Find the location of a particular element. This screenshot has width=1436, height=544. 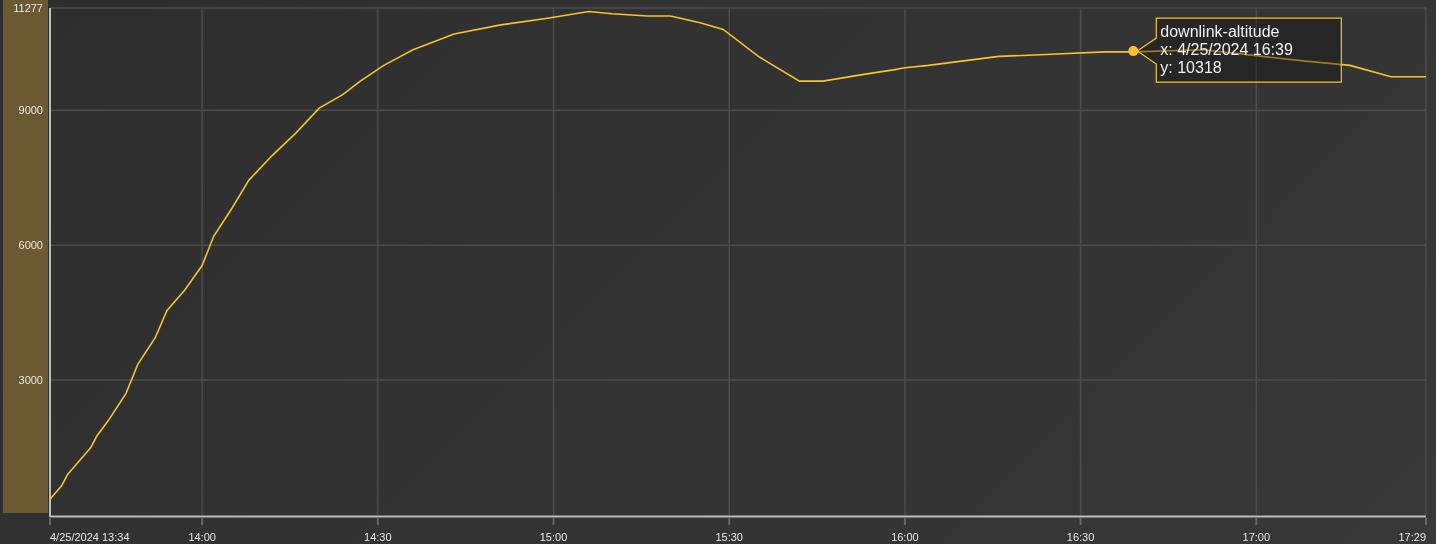

x-tick-label: 14:30 is located at coordinates (378, 537).